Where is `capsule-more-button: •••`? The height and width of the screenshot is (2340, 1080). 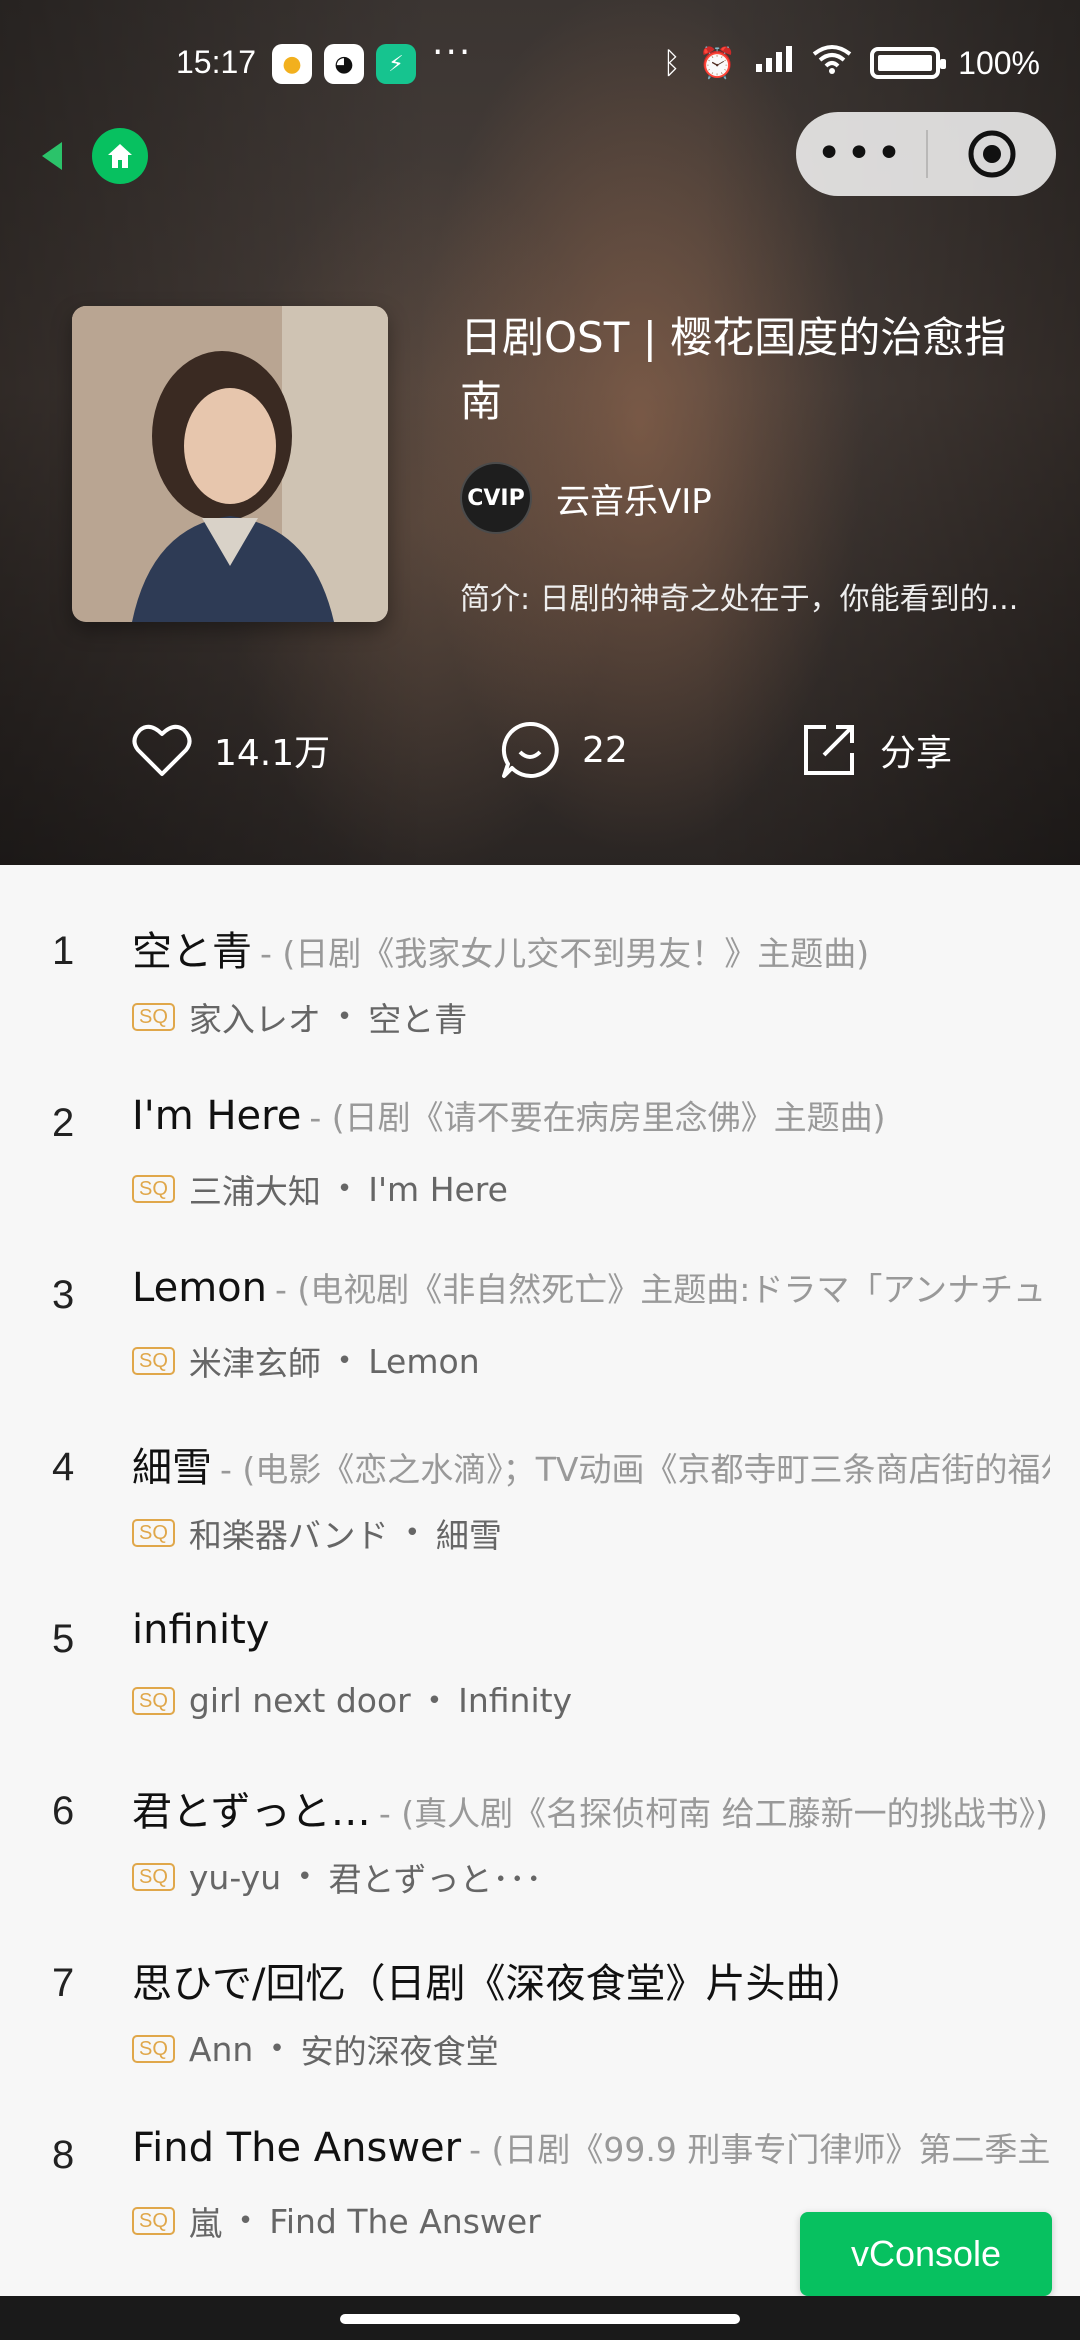
capsule-more-button: ••• is located at coordinates (861, 154).